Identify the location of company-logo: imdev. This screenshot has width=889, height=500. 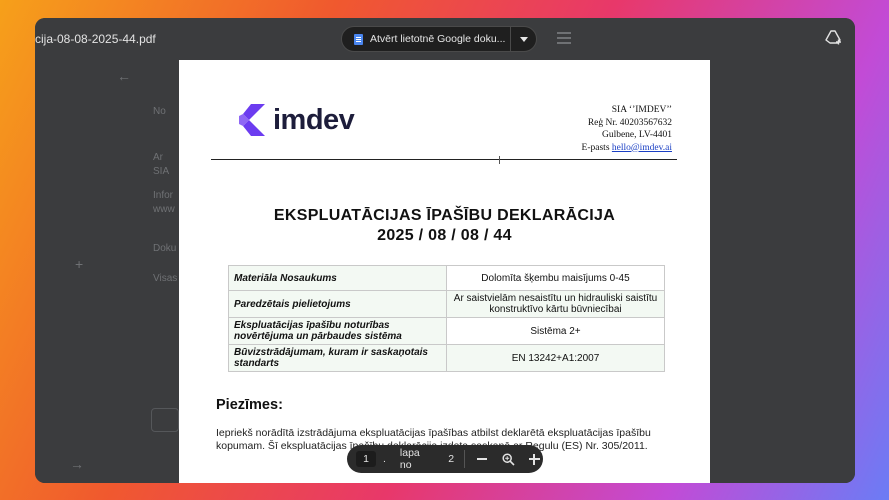
(295, 120).